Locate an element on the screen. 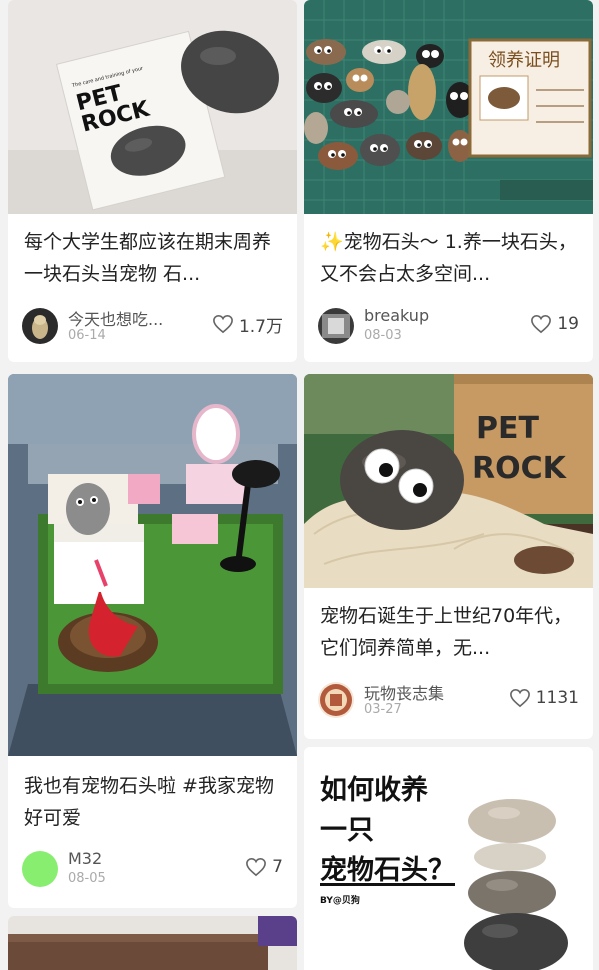 The height and width of the screenshot is (970, 599). post-date: 08-03 is located at coordinates (383, 335).